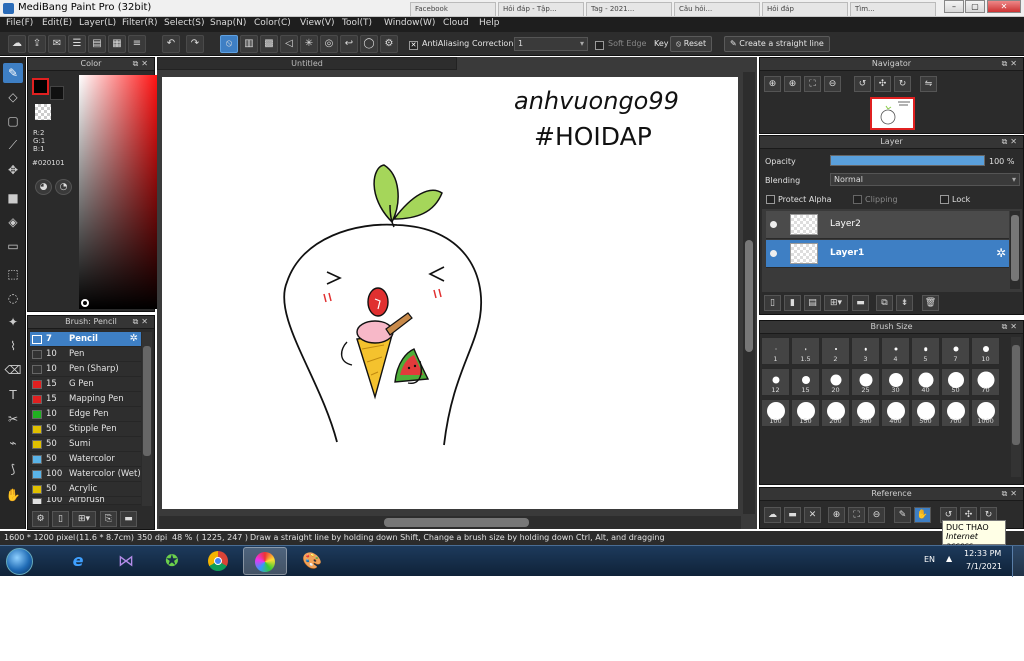 This screenshot has width=1024, height=661. What do you see at coordinates (887, 254) in the screenshot?
I see `layer-row-layer1: Layer1 ✲` at bounding box center [887, 254].